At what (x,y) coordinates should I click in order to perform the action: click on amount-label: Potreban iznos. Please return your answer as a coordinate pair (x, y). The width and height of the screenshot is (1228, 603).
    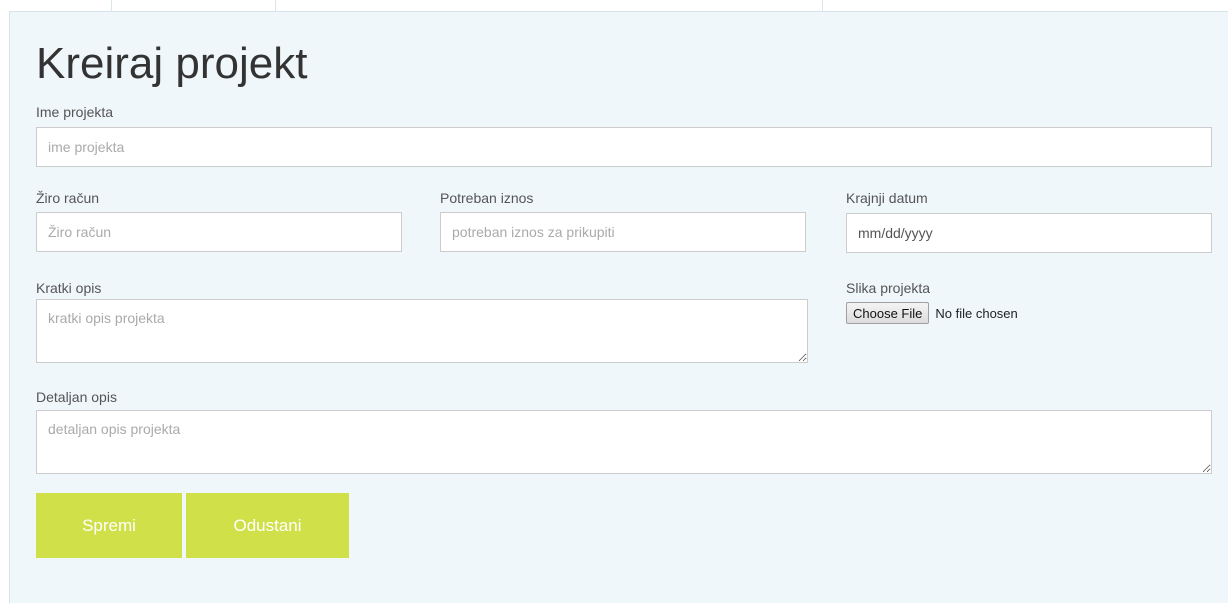
    Looking at the image, I should click on (487, 198).